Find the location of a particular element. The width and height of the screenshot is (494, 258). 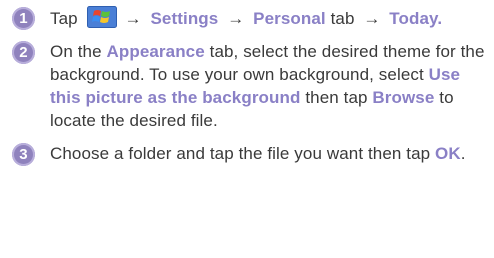

settings-label: Settings is located at coordinates (184, 18).